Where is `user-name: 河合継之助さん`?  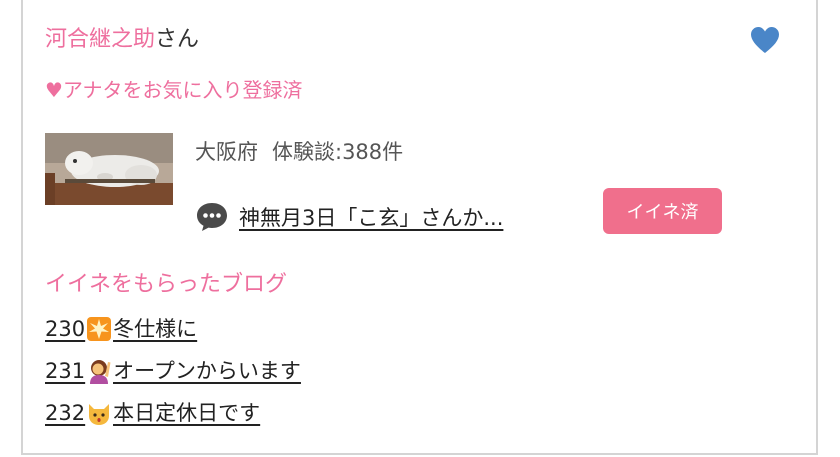
user-name: 河合継之助さん is located at coordinates (122, 40).